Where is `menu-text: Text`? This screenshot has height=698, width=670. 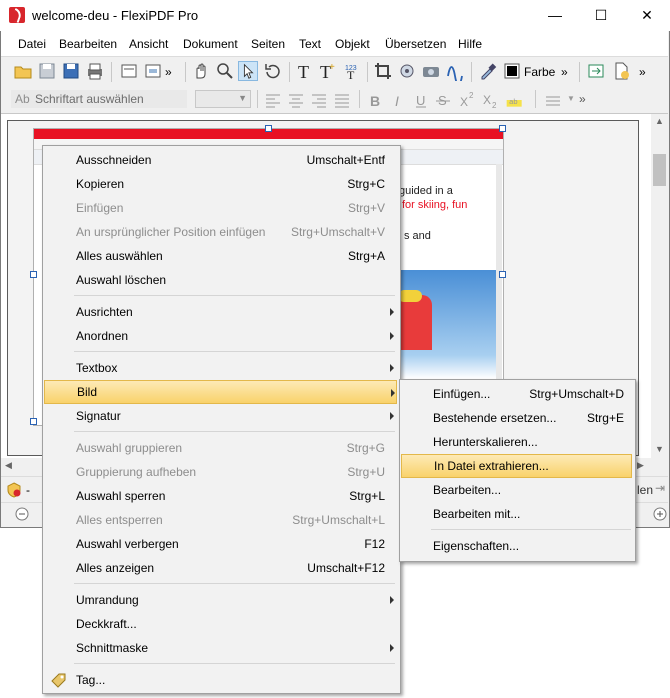 menu-text: Text is located at coordinates (310, 44).